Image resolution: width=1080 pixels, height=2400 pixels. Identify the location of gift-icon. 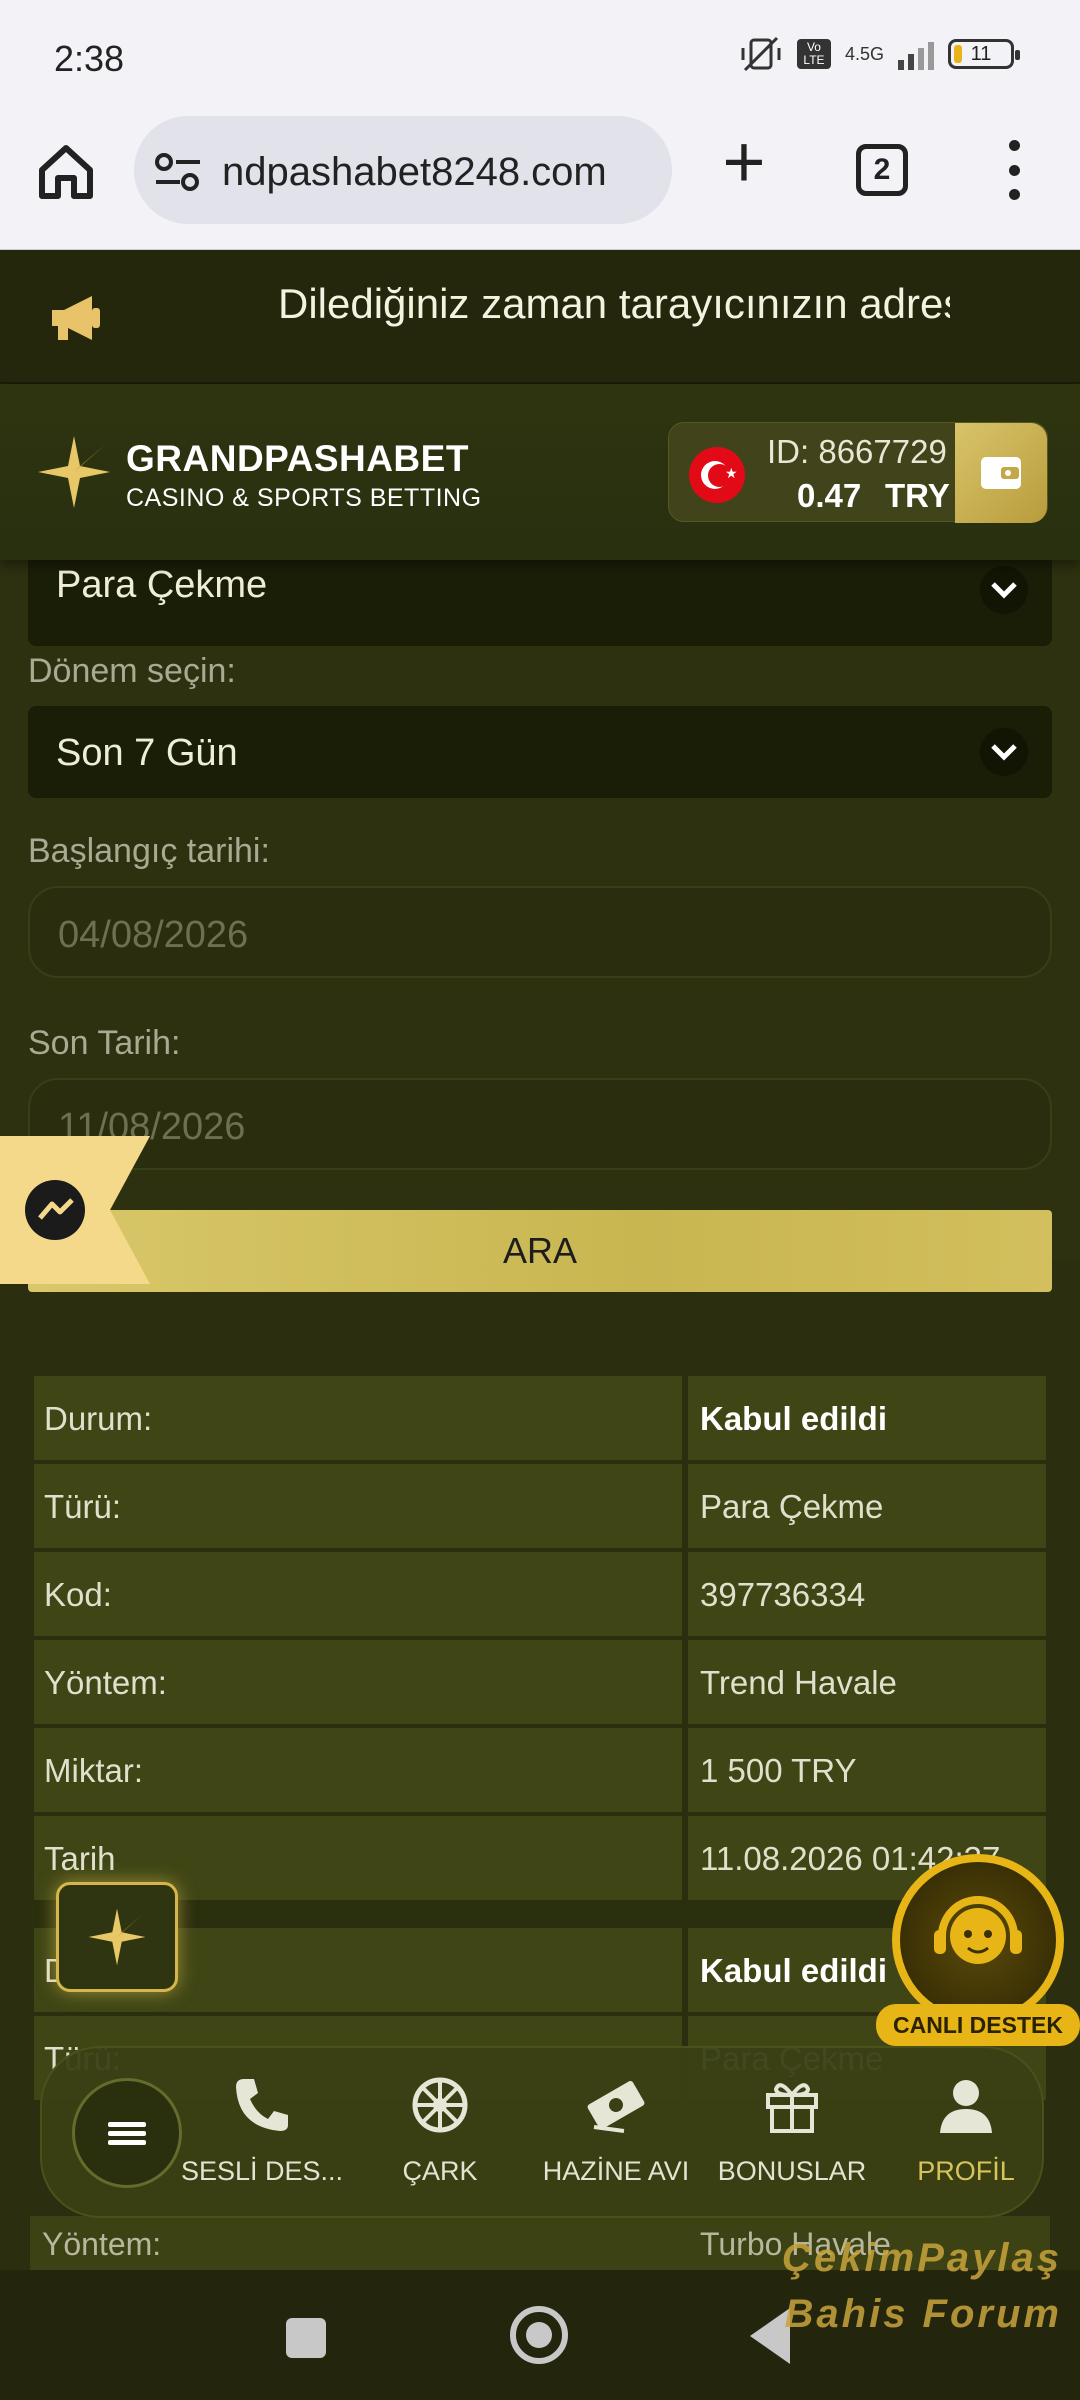
(792, 2108).